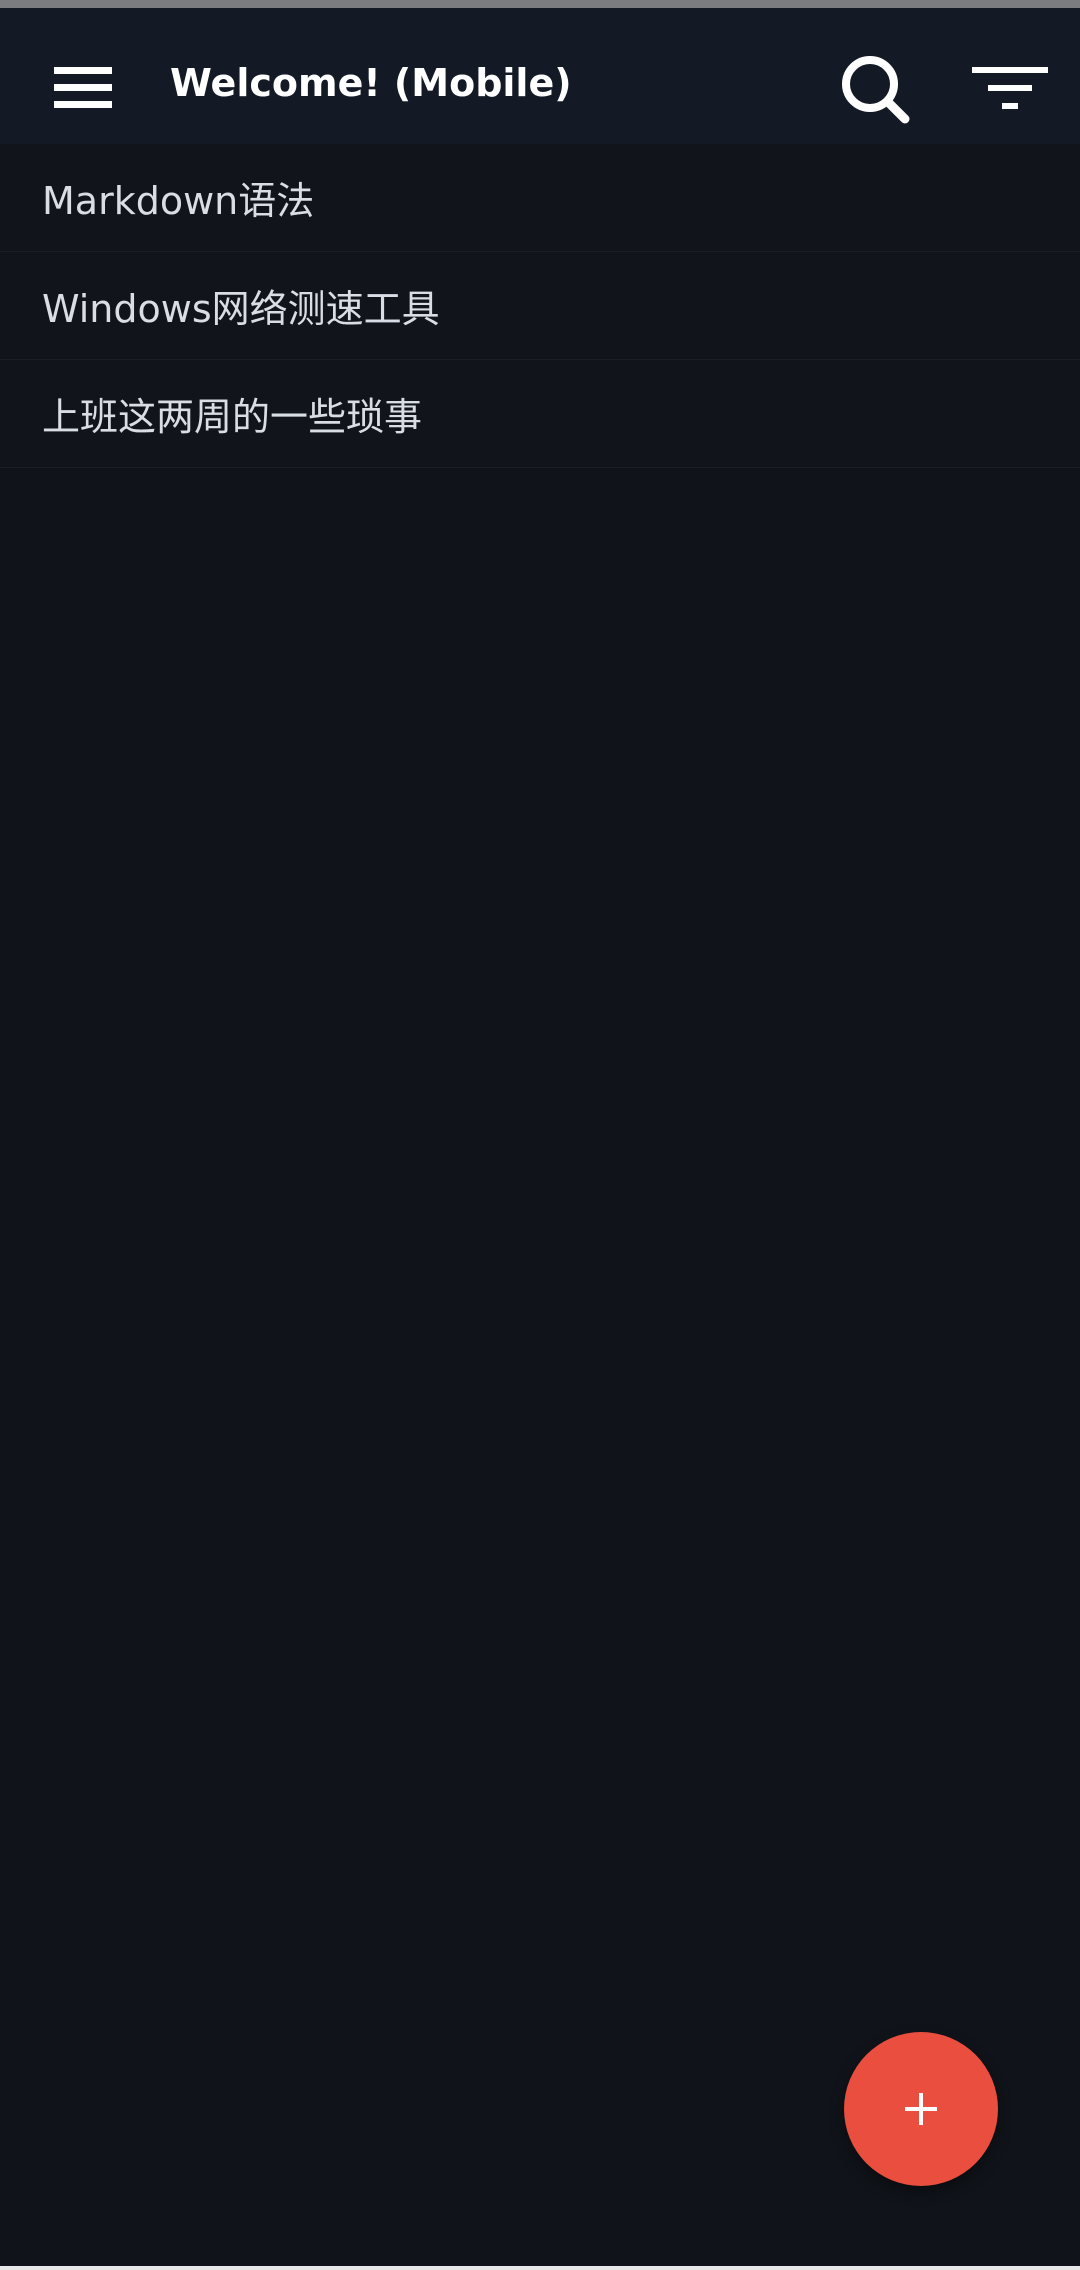  What do you see at coordinates (232, 417) in the screenshot?
I see `note-title: 上班这两周的一些琐事` at bounding box center [232, 417].